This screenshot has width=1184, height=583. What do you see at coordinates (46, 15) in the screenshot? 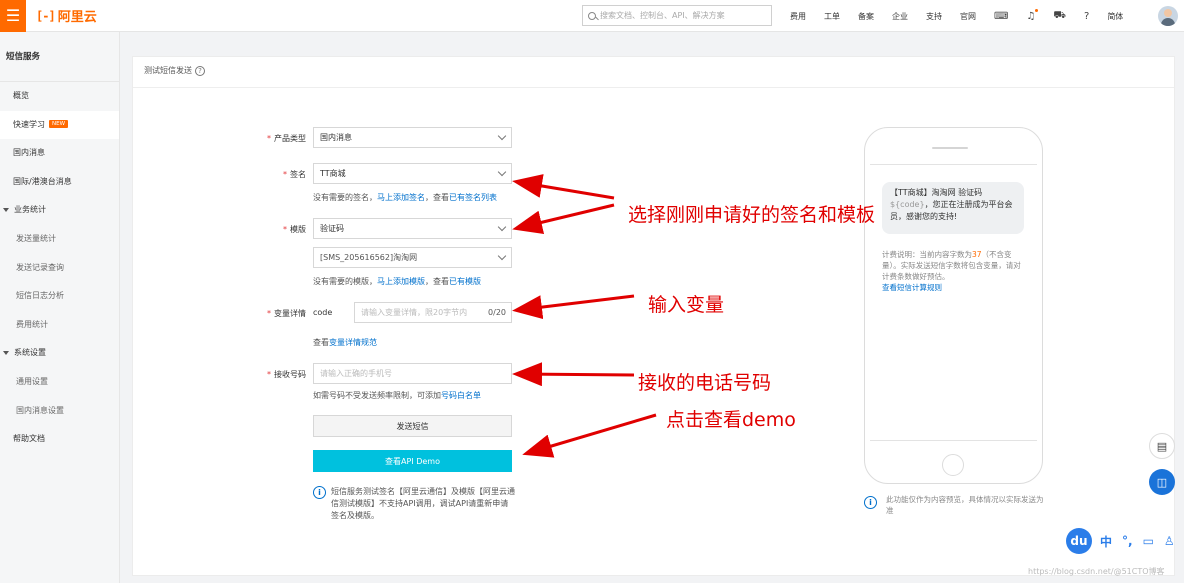
I see `logo-mark: [-]` at bounding box center [46, 15].